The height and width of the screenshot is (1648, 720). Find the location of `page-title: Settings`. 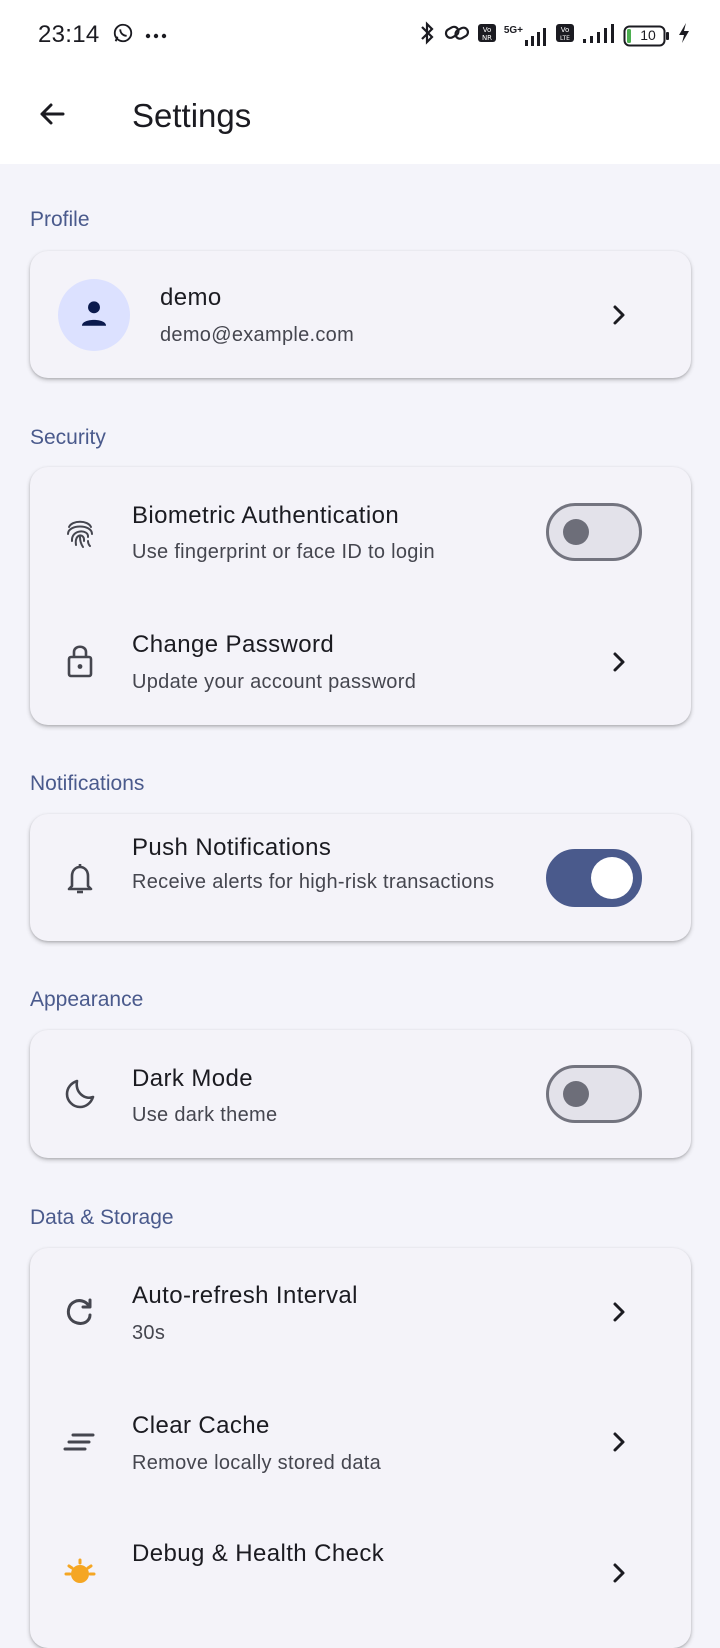

page-title: Settings is located at coordinates (192, 115).